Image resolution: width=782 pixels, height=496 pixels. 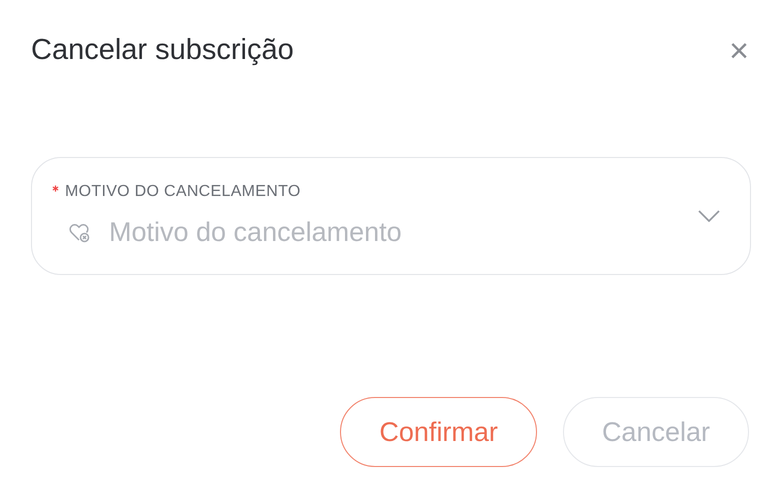 I want to click on close-button: ×, so click(x=739, y=51).